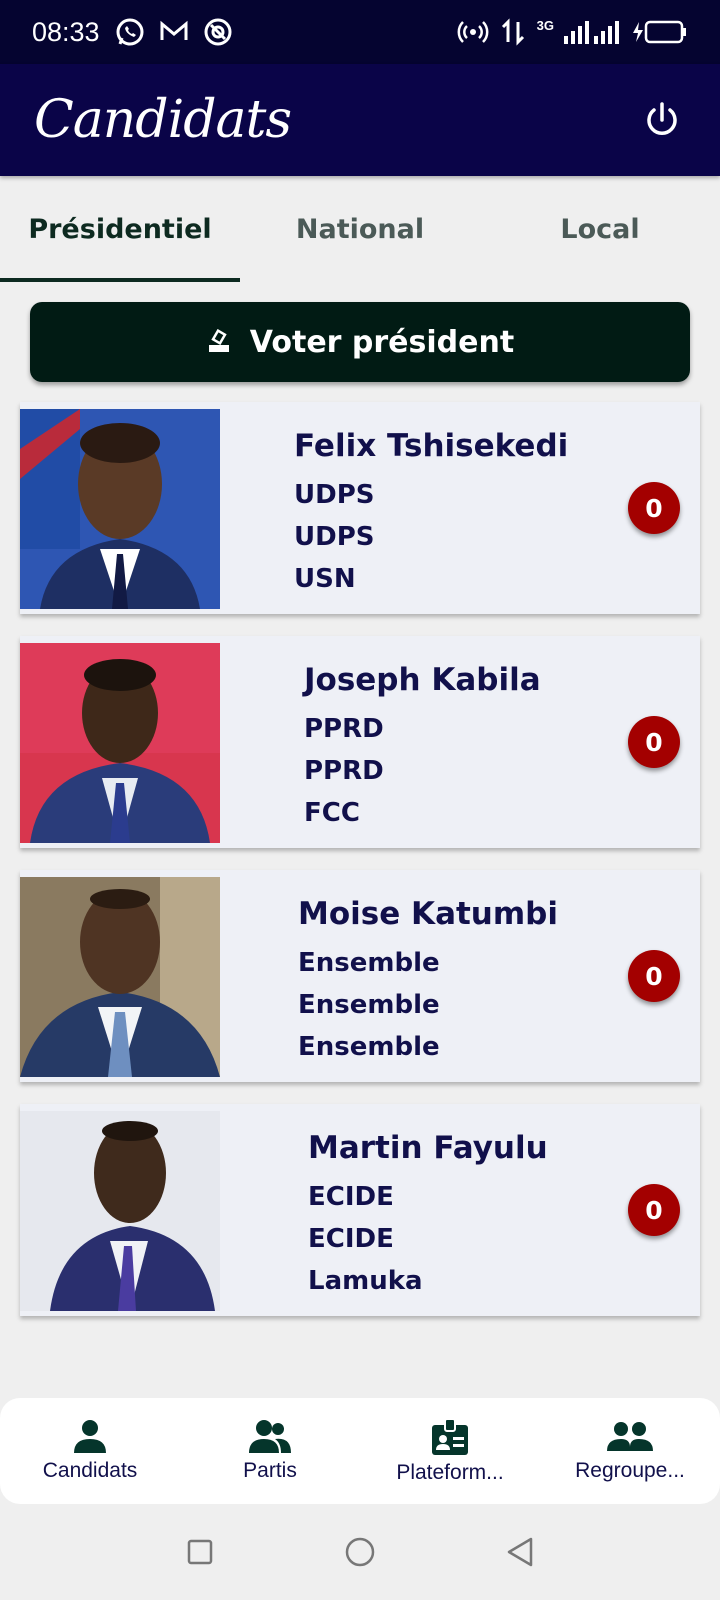 This screenshot has height=1600, width=720. I want to click on candidate-party: Ensemble, so click(369, 963).